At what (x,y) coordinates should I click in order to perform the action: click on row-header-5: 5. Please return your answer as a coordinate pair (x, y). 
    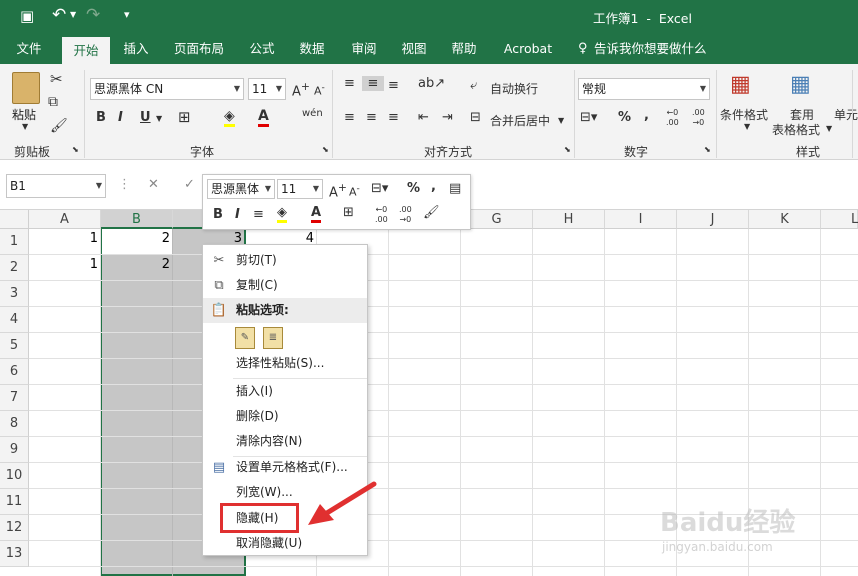
    Looking at the image, I should click on (14, 346).